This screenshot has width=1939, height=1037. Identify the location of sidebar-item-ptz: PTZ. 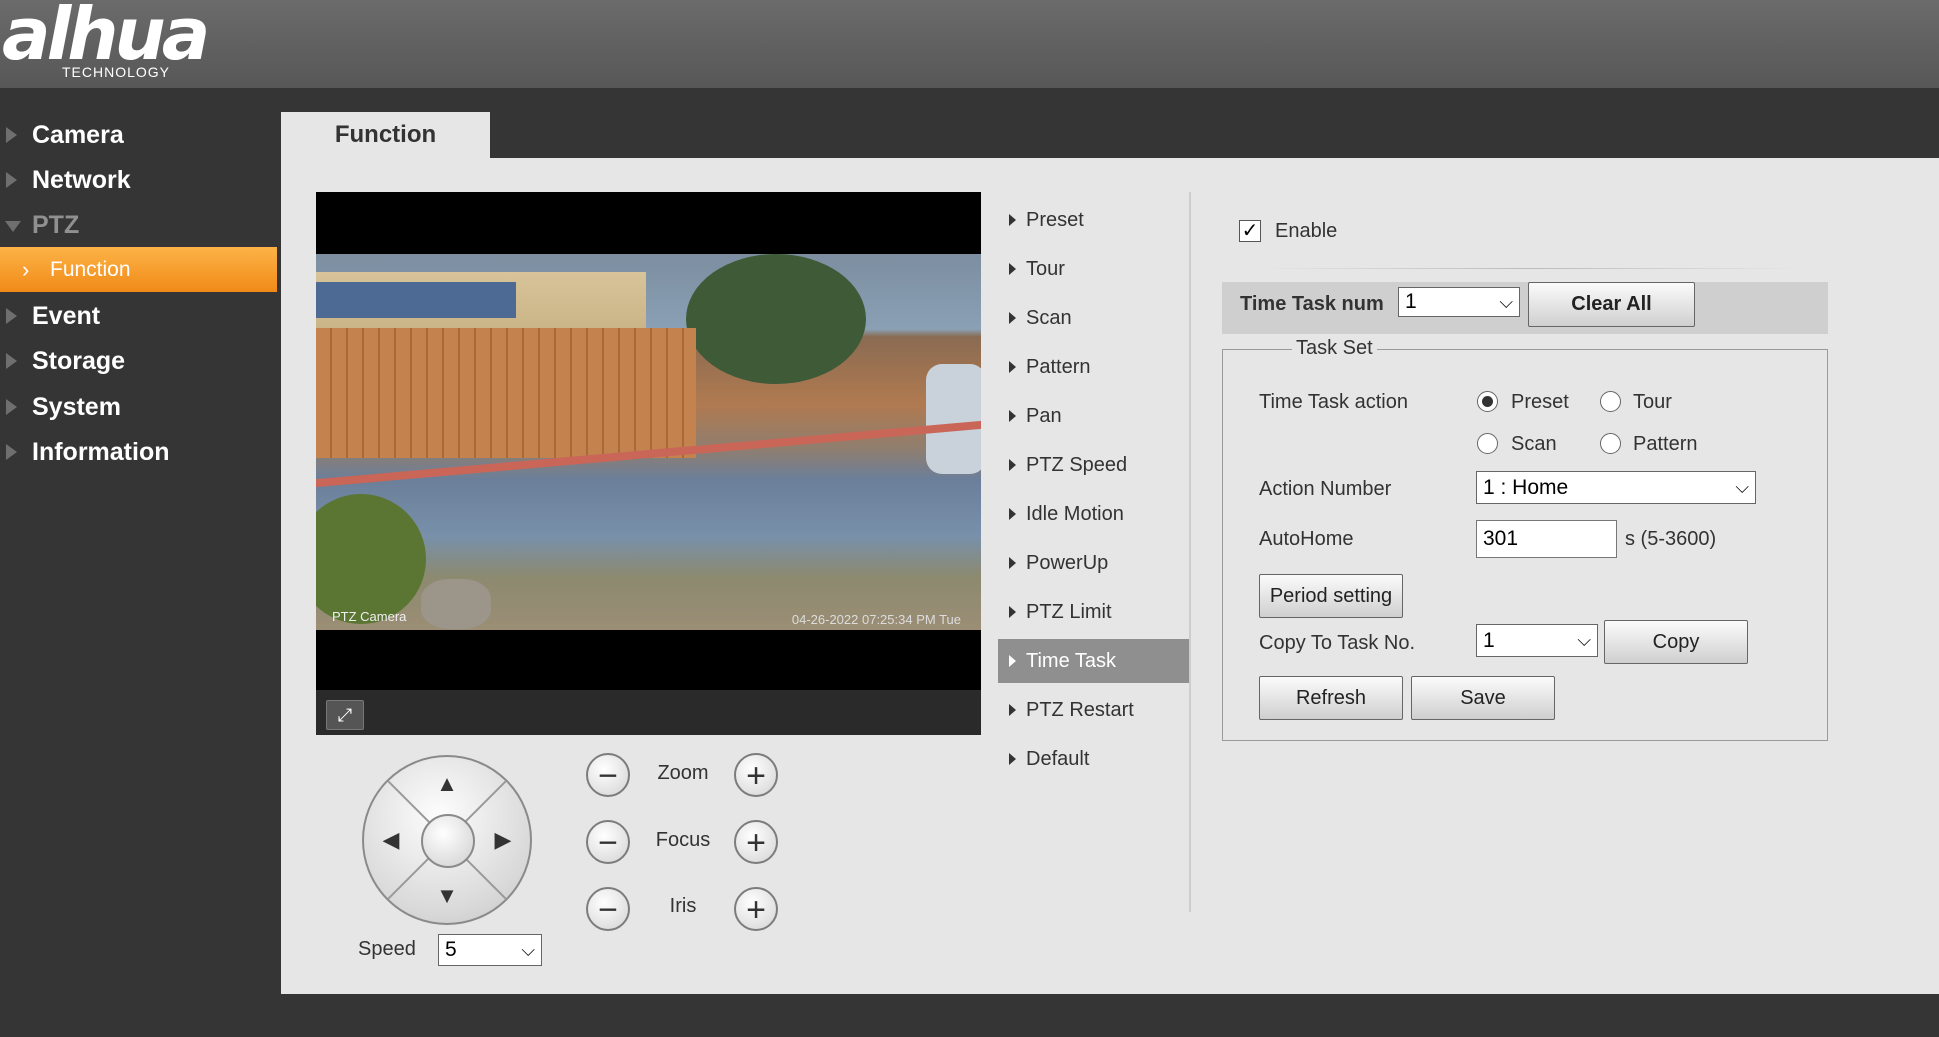
(139, 225).